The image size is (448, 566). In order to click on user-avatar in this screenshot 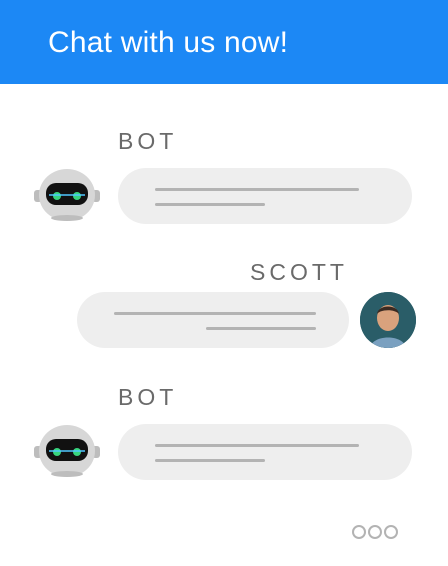, I will do `click(388, 320)`.